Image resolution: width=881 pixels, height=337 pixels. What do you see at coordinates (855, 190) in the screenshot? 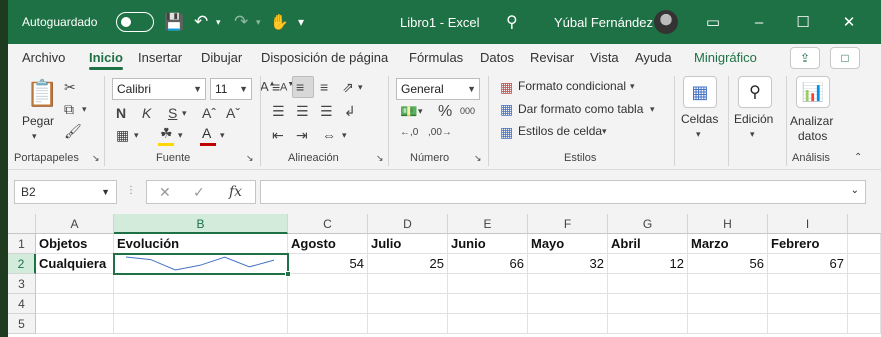
I see `expand-formula-icon: ⌄` at bounding box center [855, 190].